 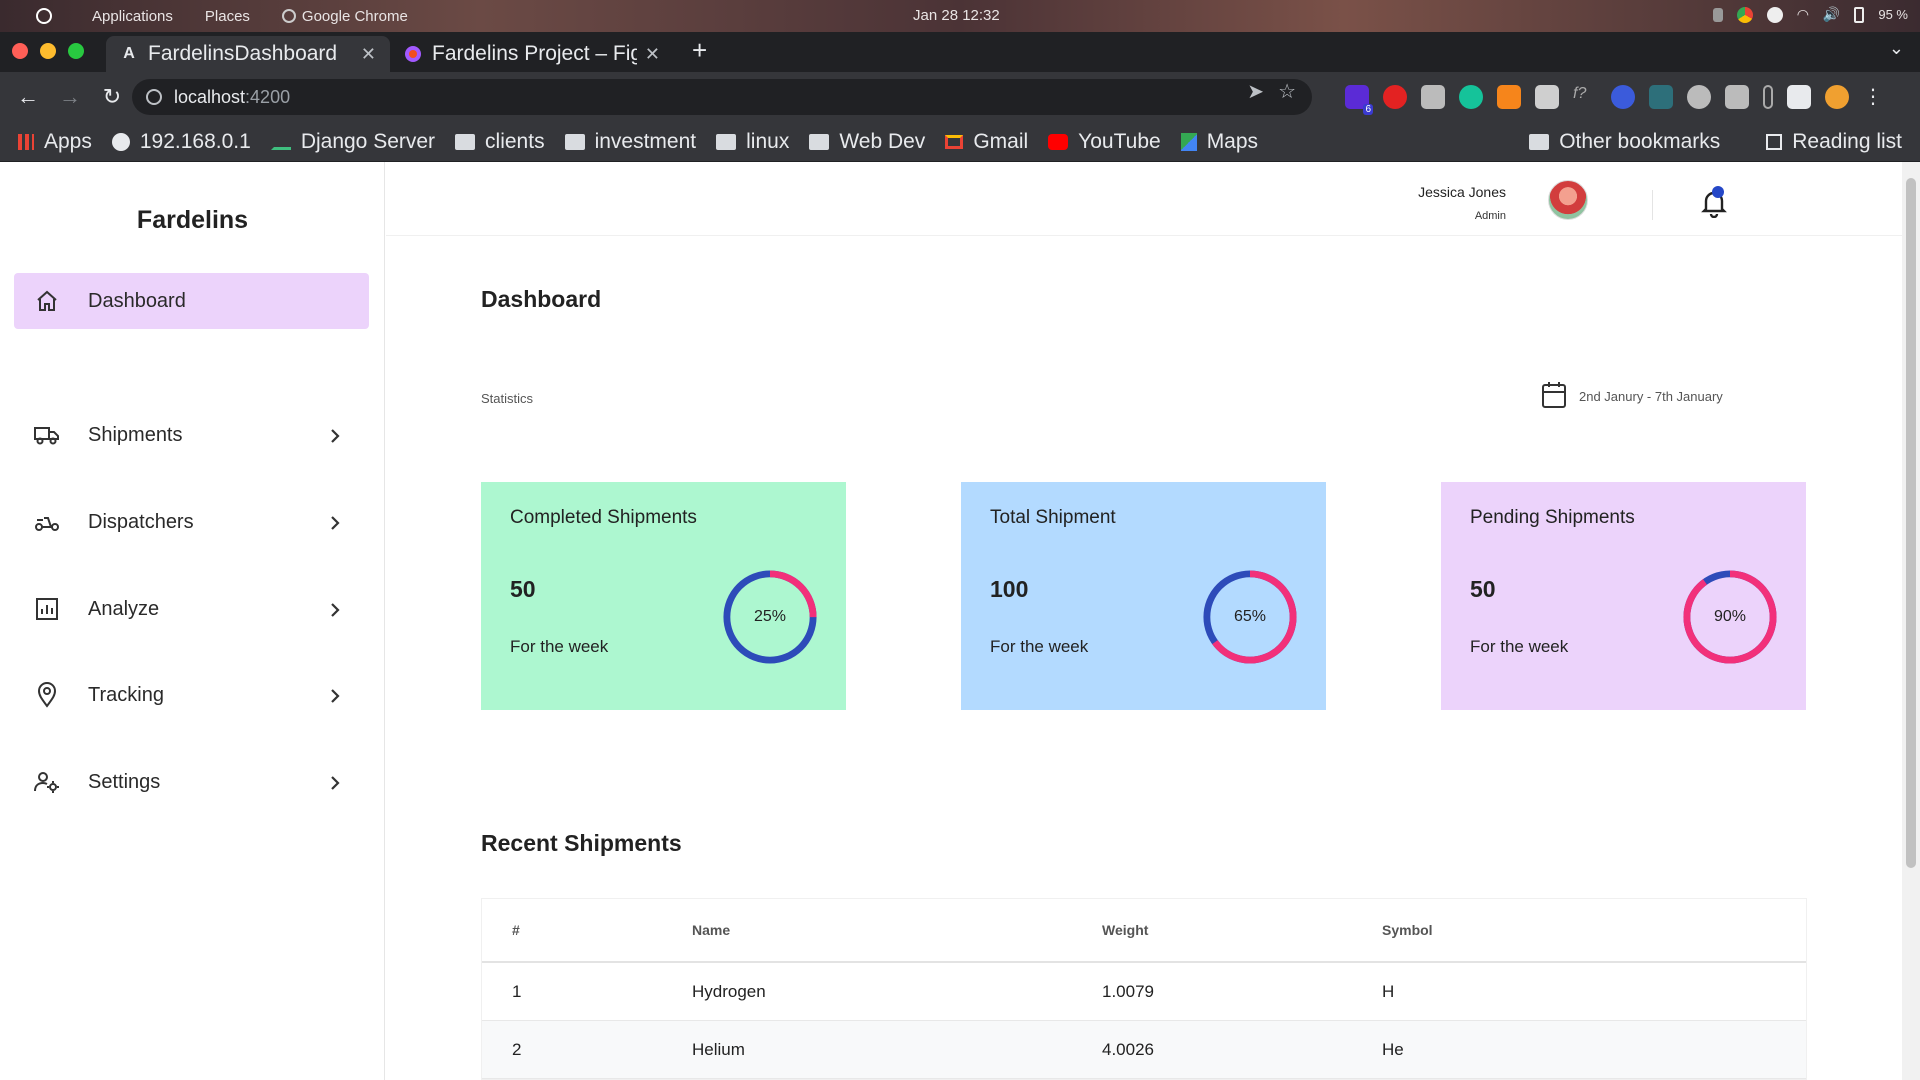 What do you see at coordinates (867, 142) in the screenshot?
I see `bookmark-web-dev: Web Dev` at bounding box center [867, 142].